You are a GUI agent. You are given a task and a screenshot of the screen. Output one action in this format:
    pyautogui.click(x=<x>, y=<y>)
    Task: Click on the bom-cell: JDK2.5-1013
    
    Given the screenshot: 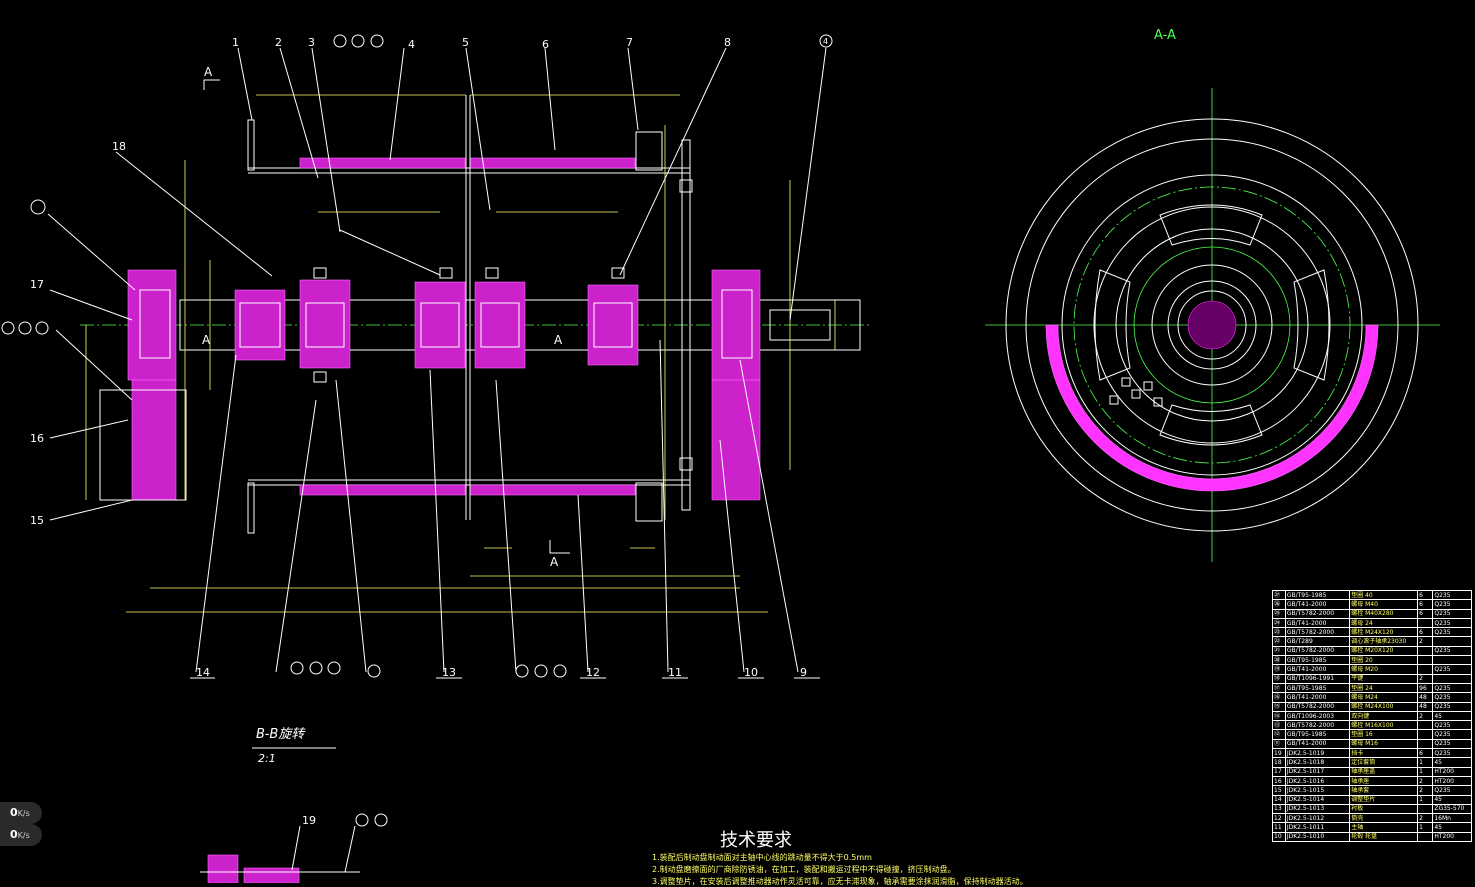 What is the action you would take?
    pyautogui.click(x=1317, y=809)
    